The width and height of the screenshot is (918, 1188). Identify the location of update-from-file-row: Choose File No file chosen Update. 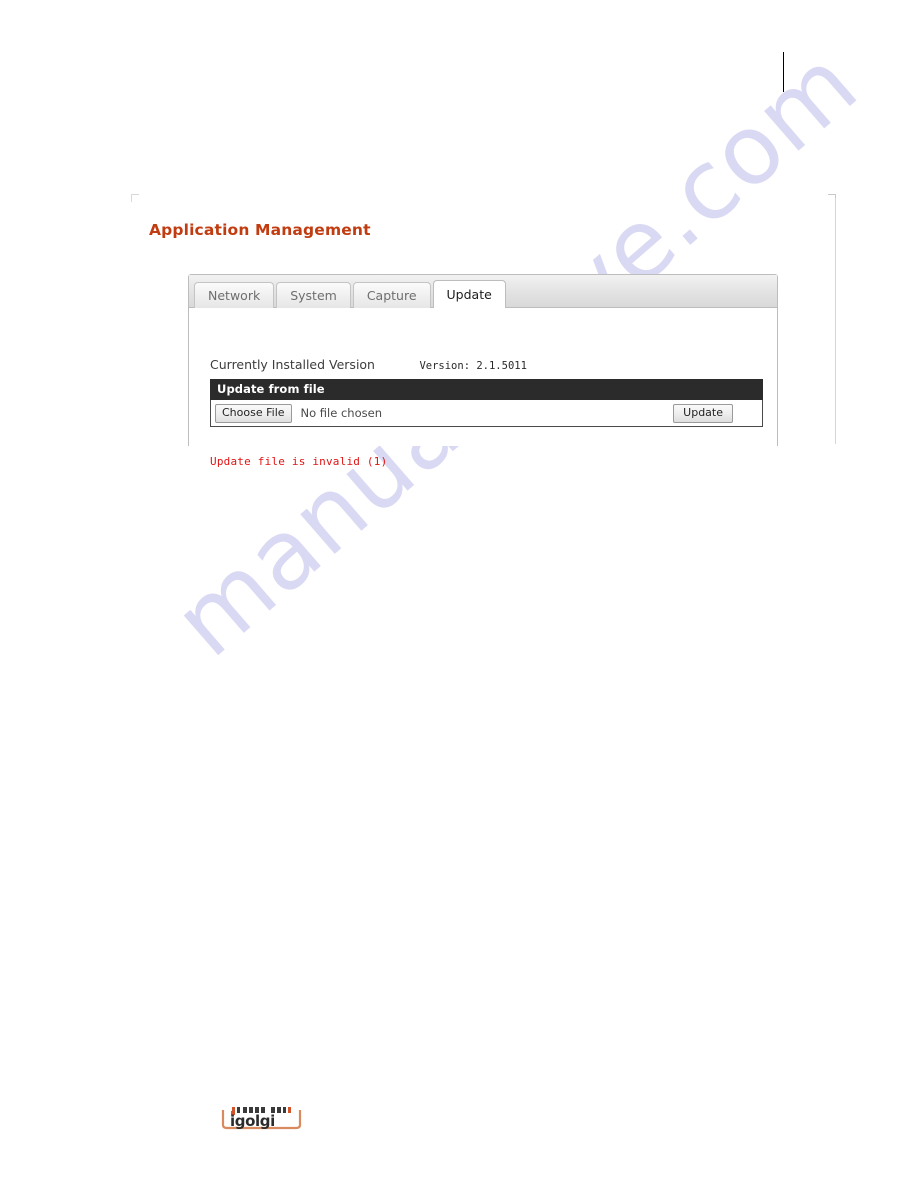
(486, 413).